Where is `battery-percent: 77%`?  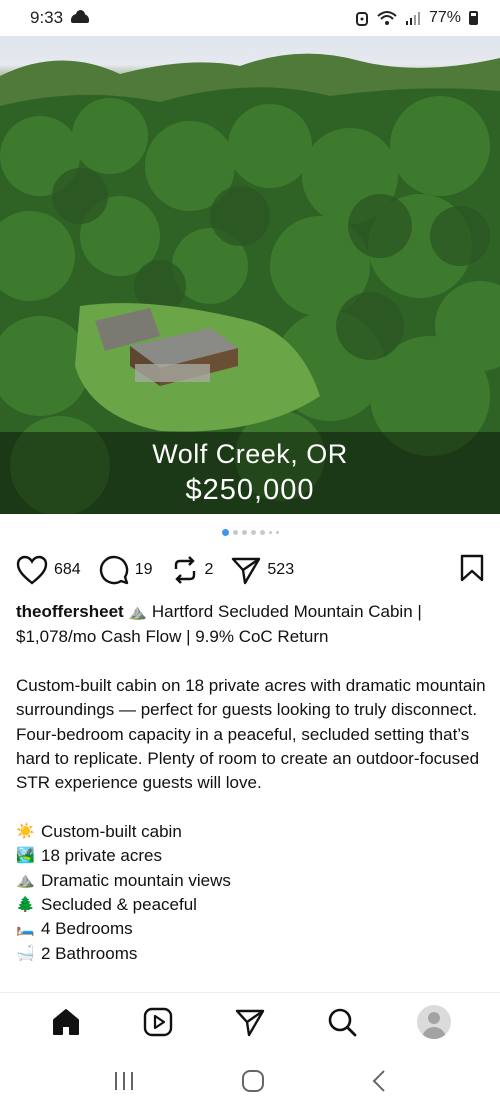 battery-percent: 77% is located at coordinates (444, 17).